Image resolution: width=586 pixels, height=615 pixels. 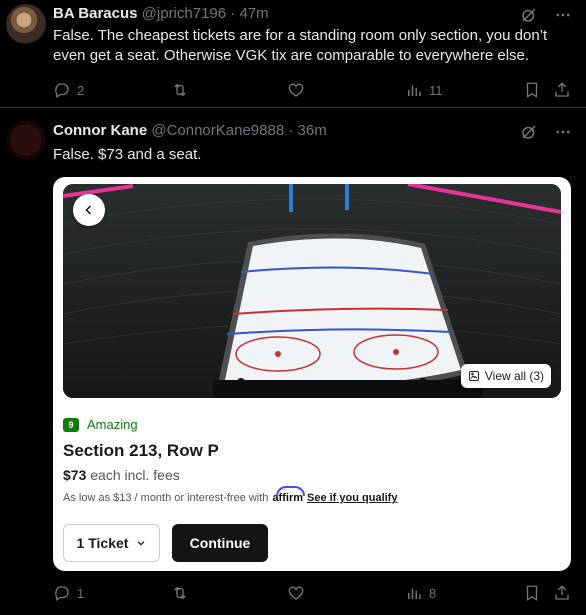 I want to click on timestamp: 36m, so click(x=312, y=130).